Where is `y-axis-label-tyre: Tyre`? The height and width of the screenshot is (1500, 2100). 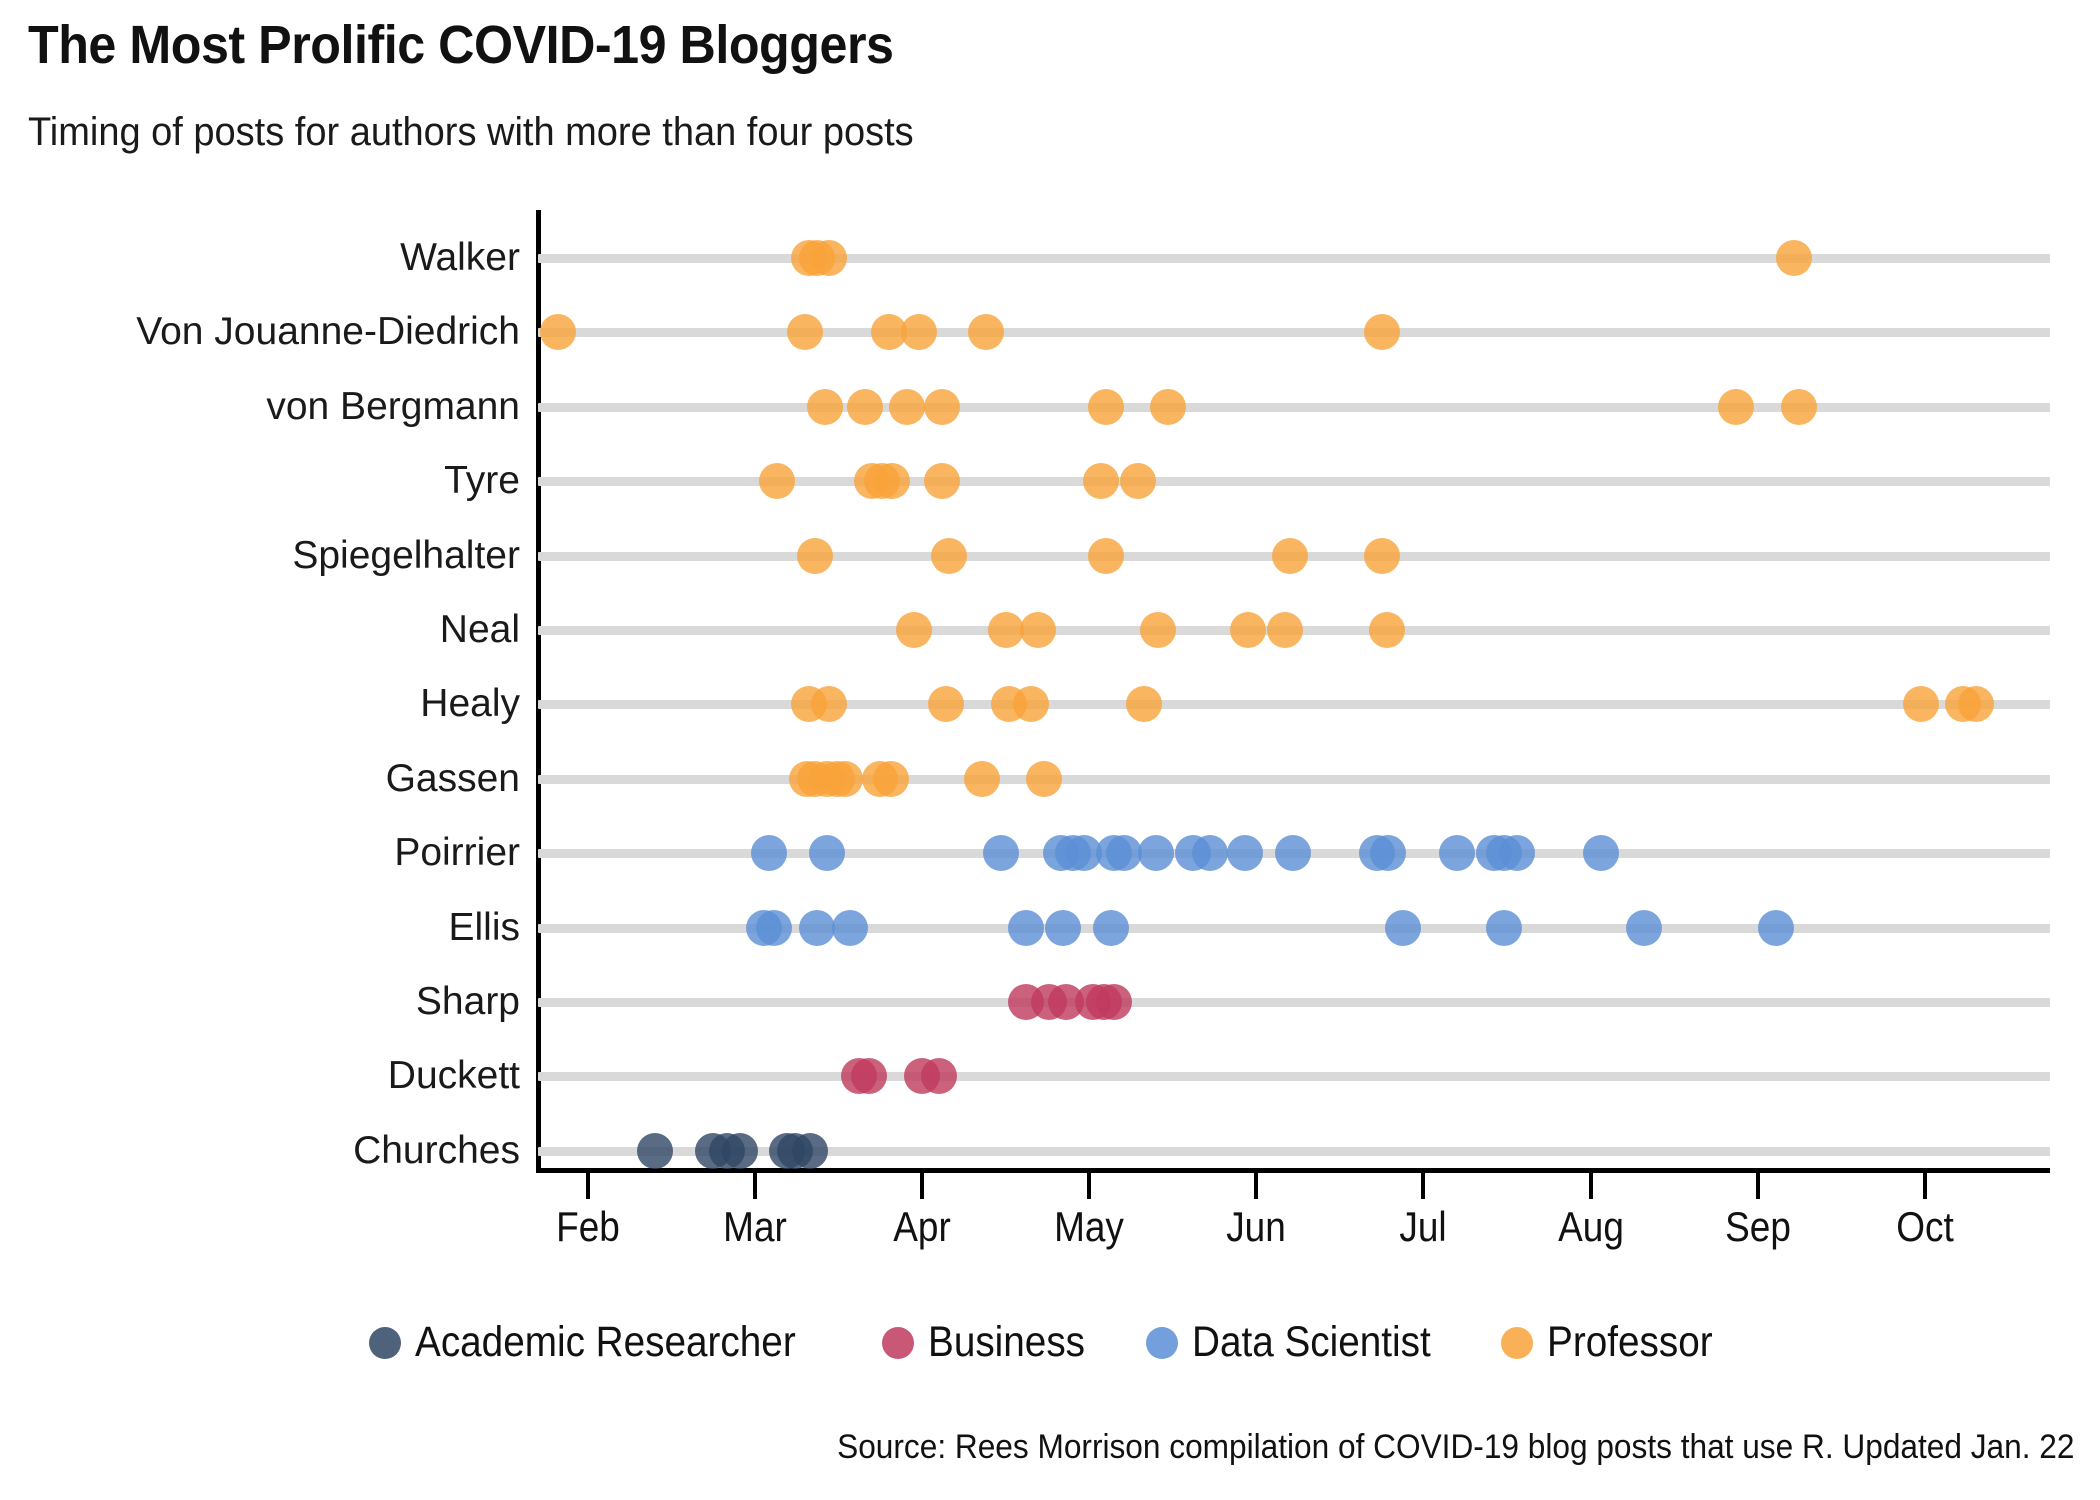 y-axis-label-tyre: Tyre is located at coordinates (482, 481).